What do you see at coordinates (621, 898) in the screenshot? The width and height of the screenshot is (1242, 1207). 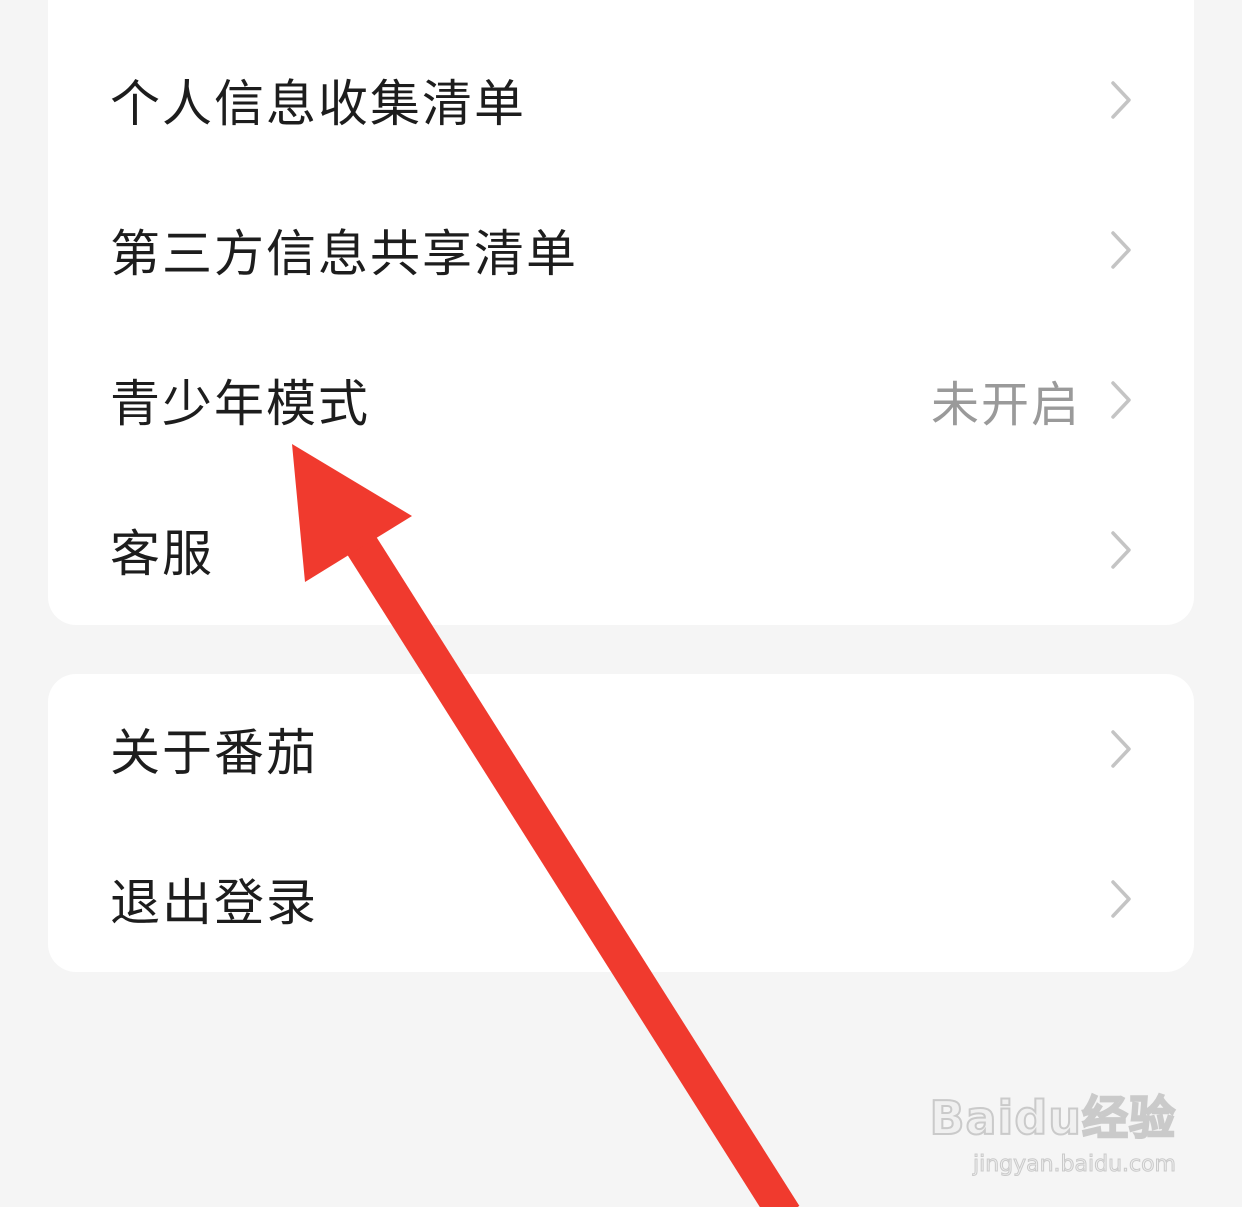 I see `menu-item-logout: 退出登录` at bounding box center [621, 898].